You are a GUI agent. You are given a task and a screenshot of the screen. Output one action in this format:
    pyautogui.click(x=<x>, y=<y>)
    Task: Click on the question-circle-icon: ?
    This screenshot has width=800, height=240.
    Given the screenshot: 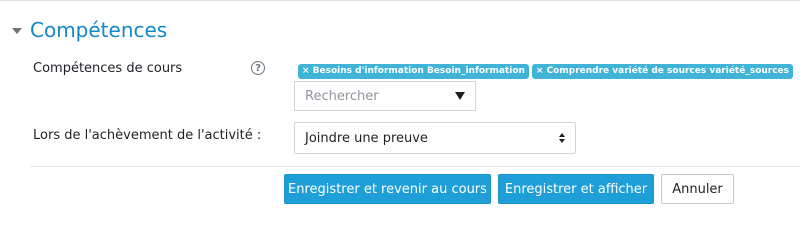 What is the action you would take?
    pyautogui.click(x=258, y=68)
    